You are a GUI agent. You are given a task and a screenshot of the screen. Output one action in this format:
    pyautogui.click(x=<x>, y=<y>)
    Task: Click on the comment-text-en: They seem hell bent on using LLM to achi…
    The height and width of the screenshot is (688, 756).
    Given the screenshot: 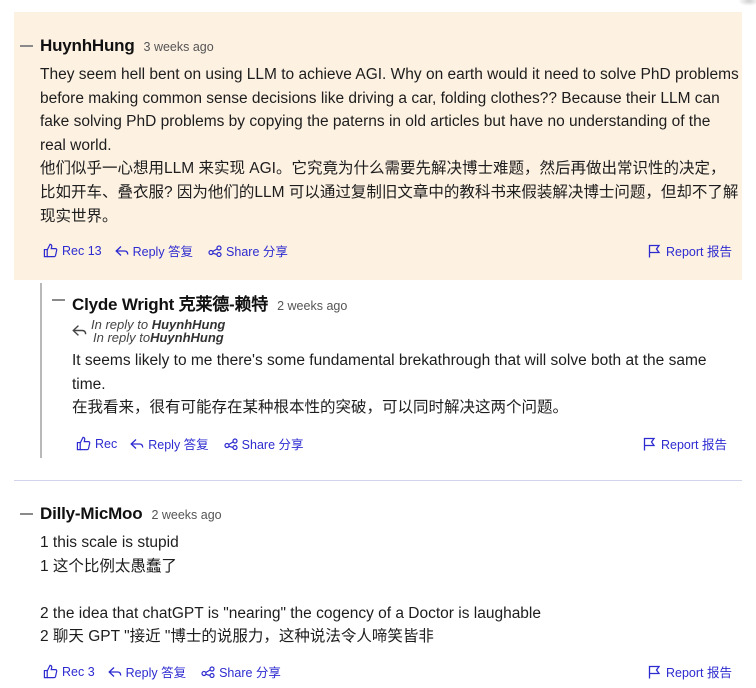 What is the action you would take?
    pyautogui.click(x=389, y=110)
    